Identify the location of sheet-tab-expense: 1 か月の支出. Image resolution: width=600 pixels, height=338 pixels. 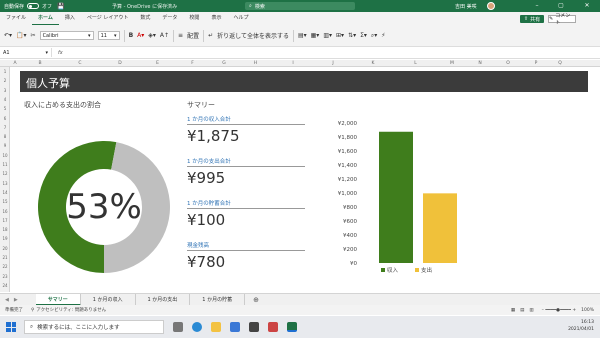
(163, 299).